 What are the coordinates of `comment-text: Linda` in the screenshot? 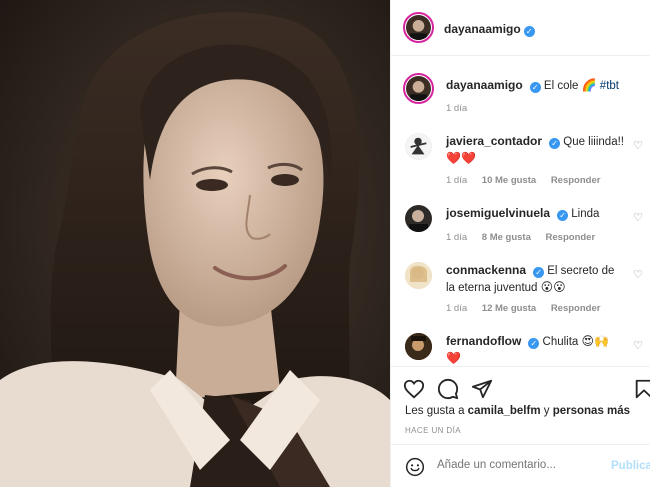 It's located at (585, 214).